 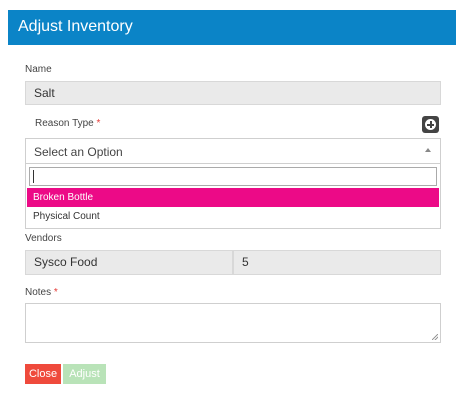 What do you see at coordinates (55, 292) in the screenshot?
I see `notes-required-mark: *` at bounding box center [55, 292].